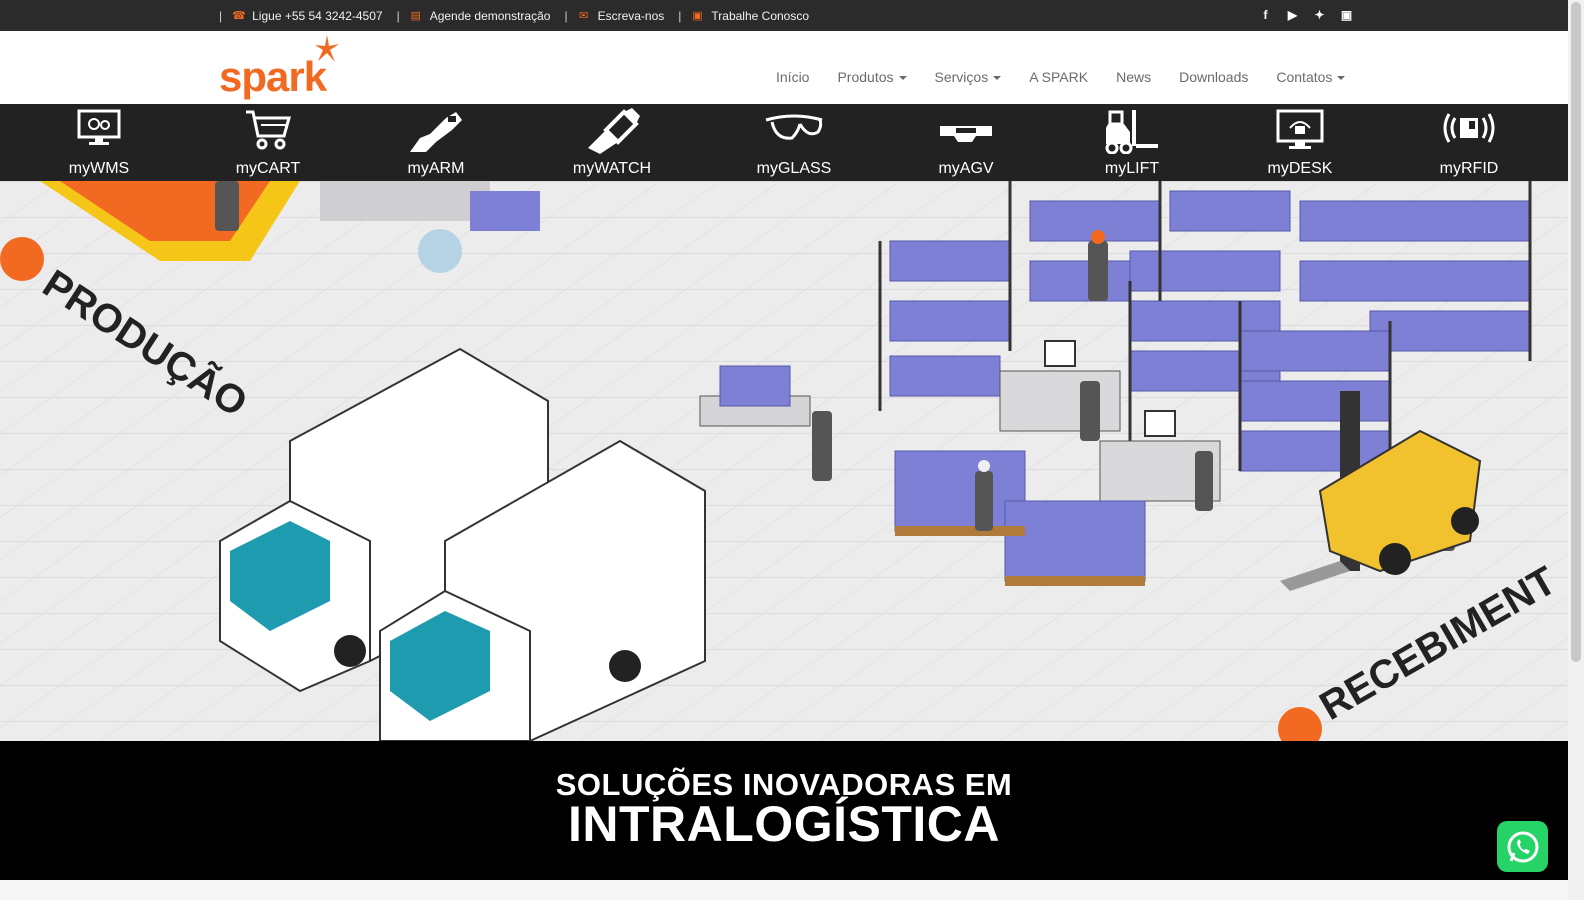  I want to click on product-mywatch: myWATCH, so click(612, 142).